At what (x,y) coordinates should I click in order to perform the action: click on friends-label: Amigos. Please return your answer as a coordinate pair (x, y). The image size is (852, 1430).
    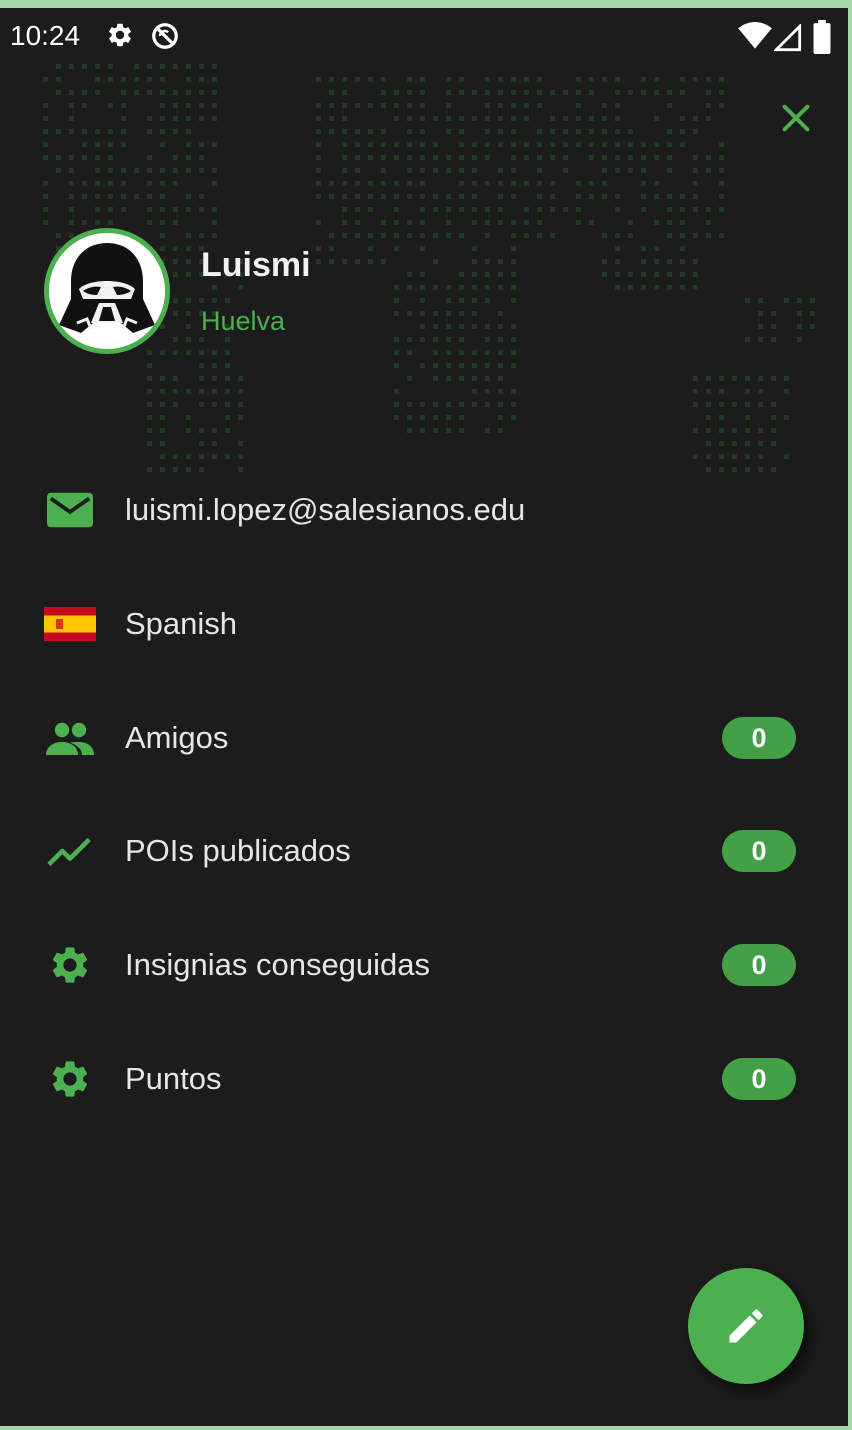
    Looking at the image, I should click on (177, 737).